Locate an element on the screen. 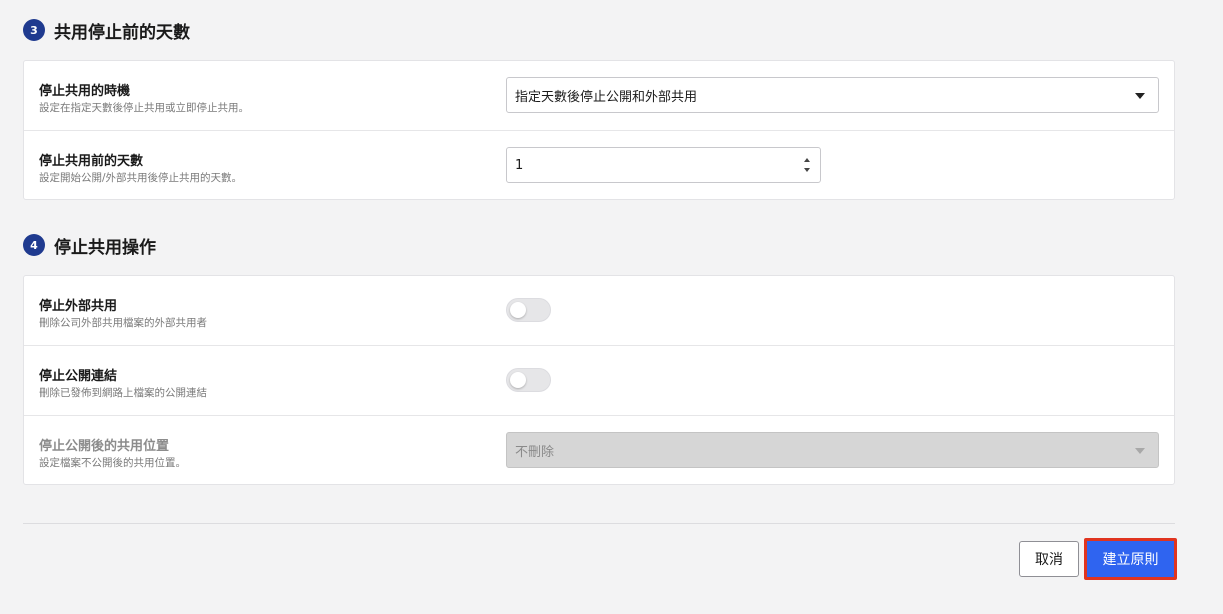 The width and height of the screenshot is (1223, 614). days-desc: 設定開始公開/外部共用後停止共用的天數。 is located at coordinates (141, 178).